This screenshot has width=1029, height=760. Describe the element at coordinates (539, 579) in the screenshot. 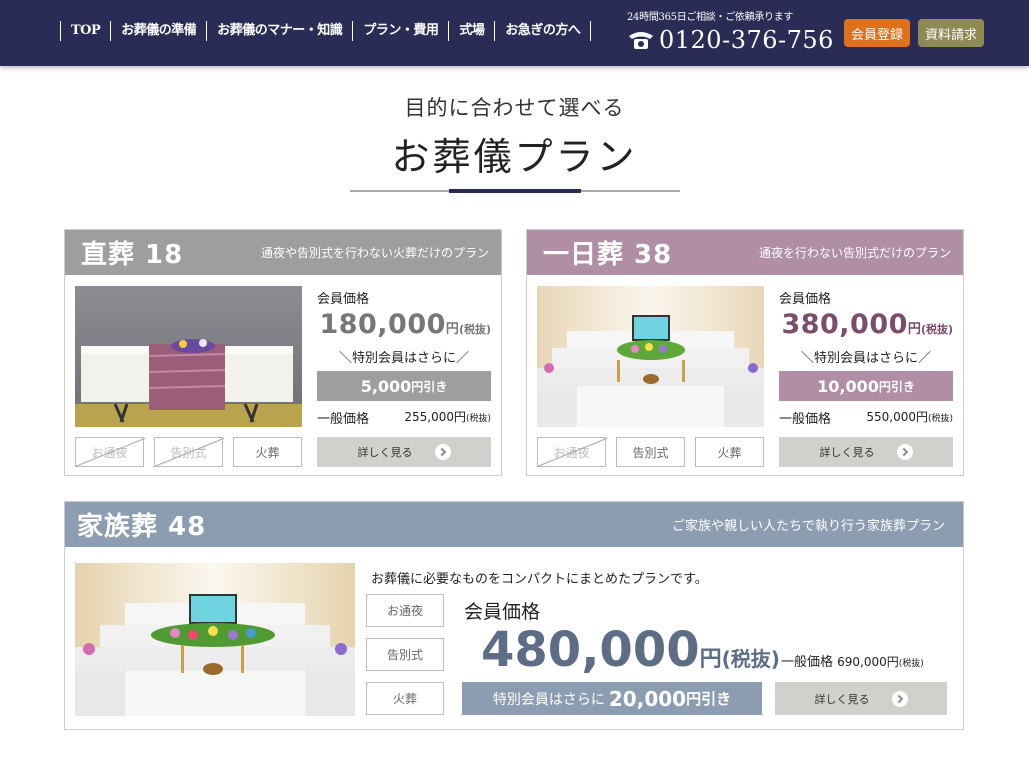

I see `plan-intro: お葬儀に必要なものをコンパクトにまとめたプランです。` at that location.